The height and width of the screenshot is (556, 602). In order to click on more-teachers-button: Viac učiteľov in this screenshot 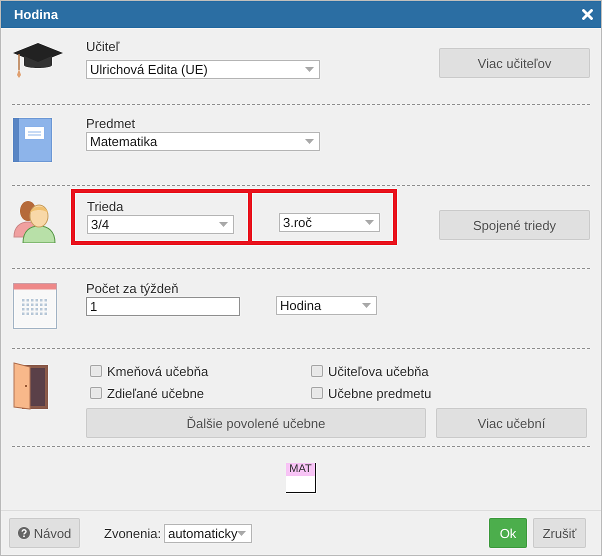, I will do `click(514, 63)`.